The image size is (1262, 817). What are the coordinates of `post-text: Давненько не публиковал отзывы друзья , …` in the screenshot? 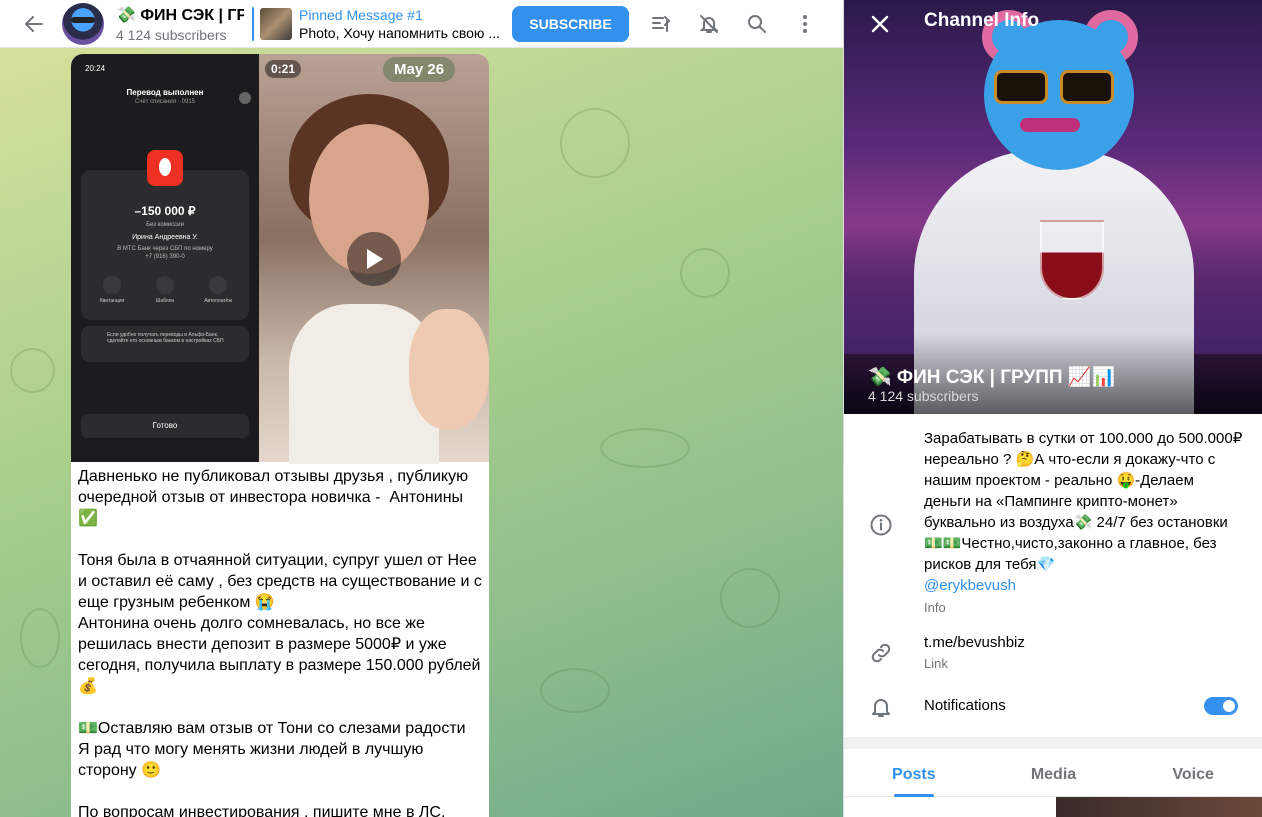 It's located at (280, 642).